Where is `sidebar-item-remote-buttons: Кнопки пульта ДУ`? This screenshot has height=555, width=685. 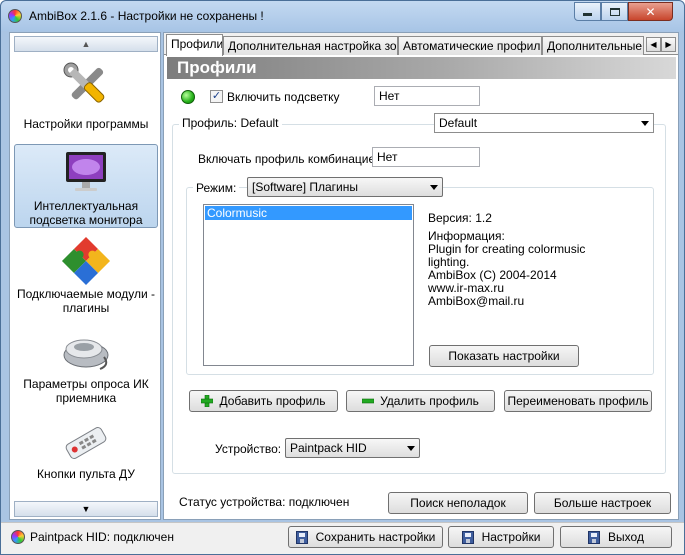 sidebar-item-remote-buttons: Кнопки пульта ДУ is located at coordinates (86, 453).